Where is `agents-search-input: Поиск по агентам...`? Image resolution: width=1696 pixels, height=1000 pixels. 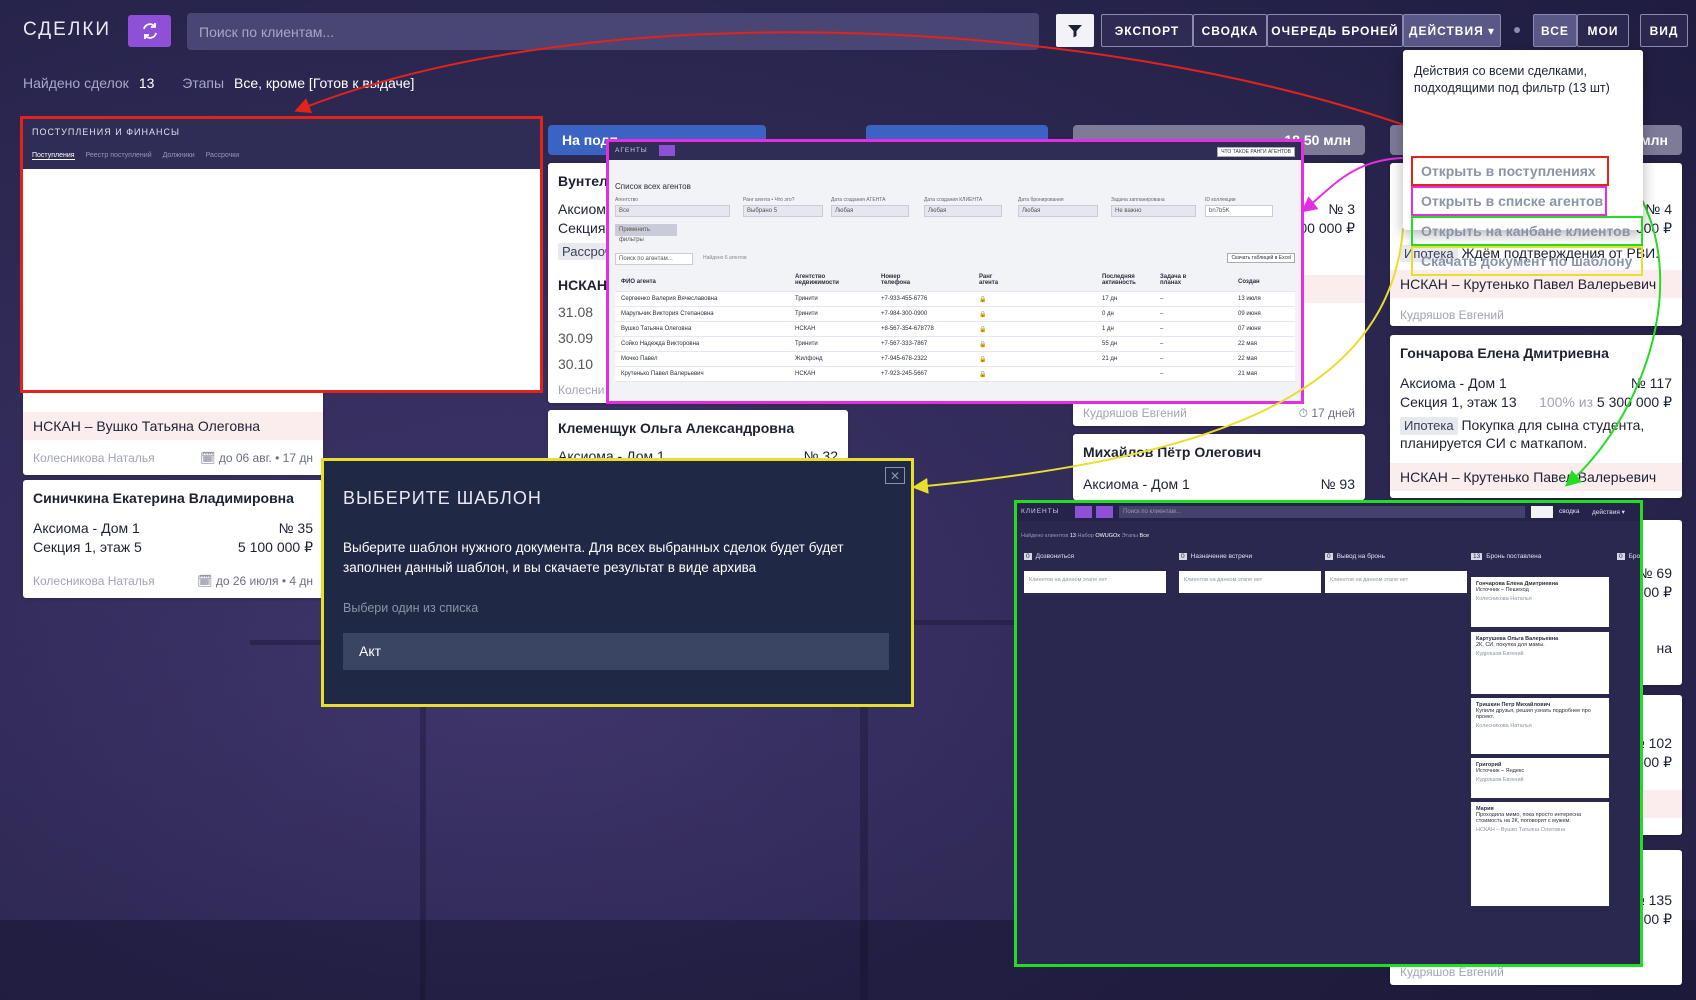 agents-search-input: Поиск по агентам... is located at coordinates (654, 259).